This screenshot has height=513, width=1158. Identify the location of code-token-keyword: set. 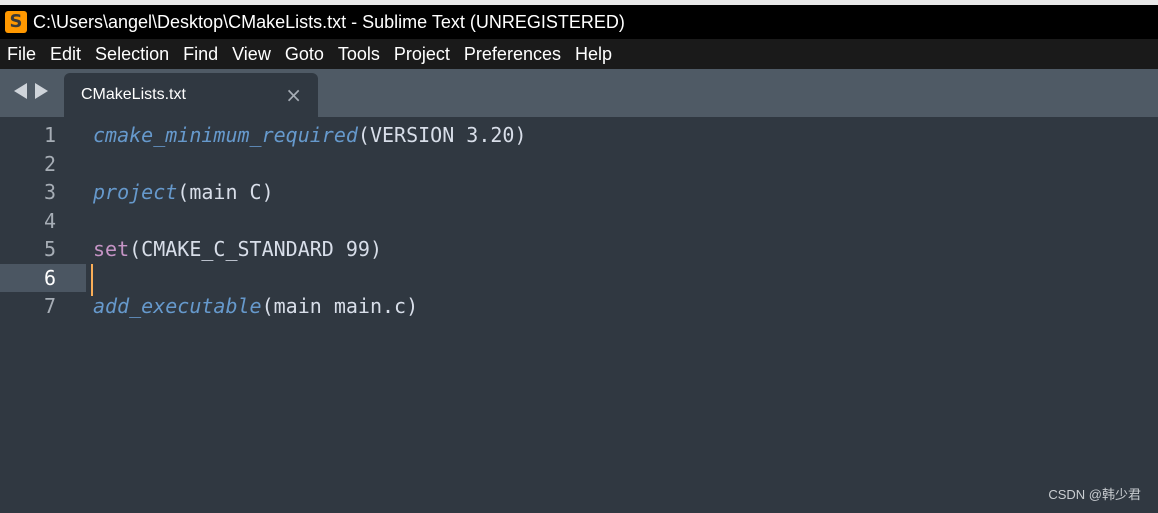
(111, 249).